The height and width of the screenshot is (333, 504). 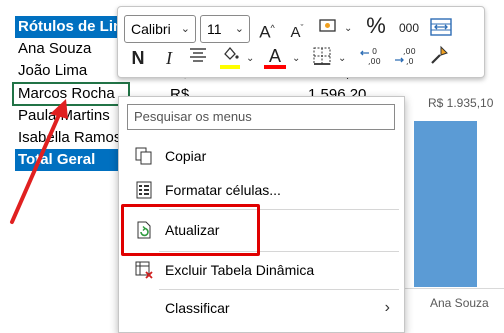 I want to click on wrap-text-icon, so click(x=441, y=30).